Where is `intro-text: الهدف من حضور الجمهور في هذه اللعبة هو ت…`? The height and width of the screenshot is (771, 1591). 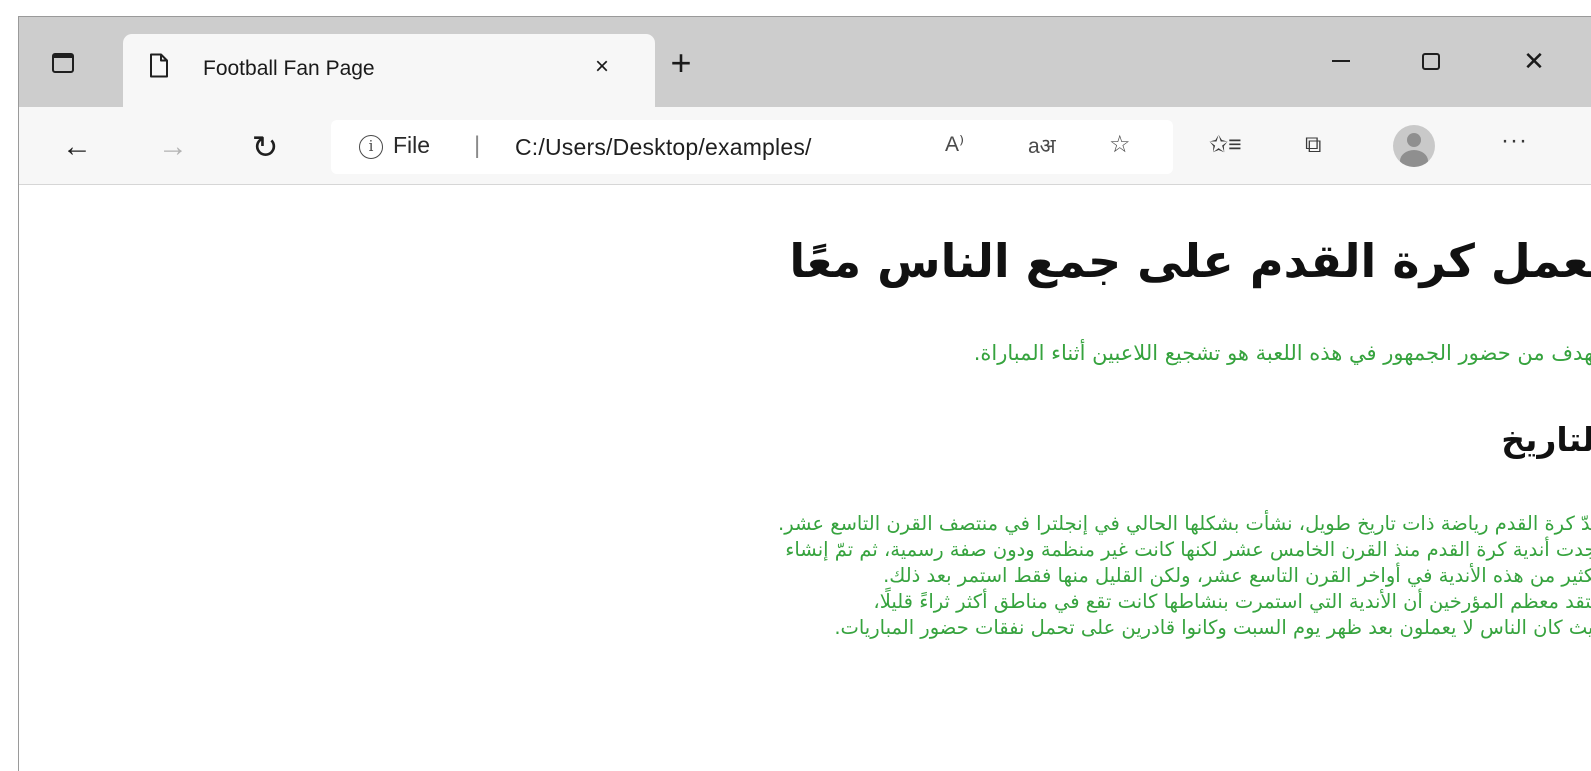 intro-text: الهدف من حضور الجمهور في هذه اللعبة هو ت… is located at coordinates (1282, 353).